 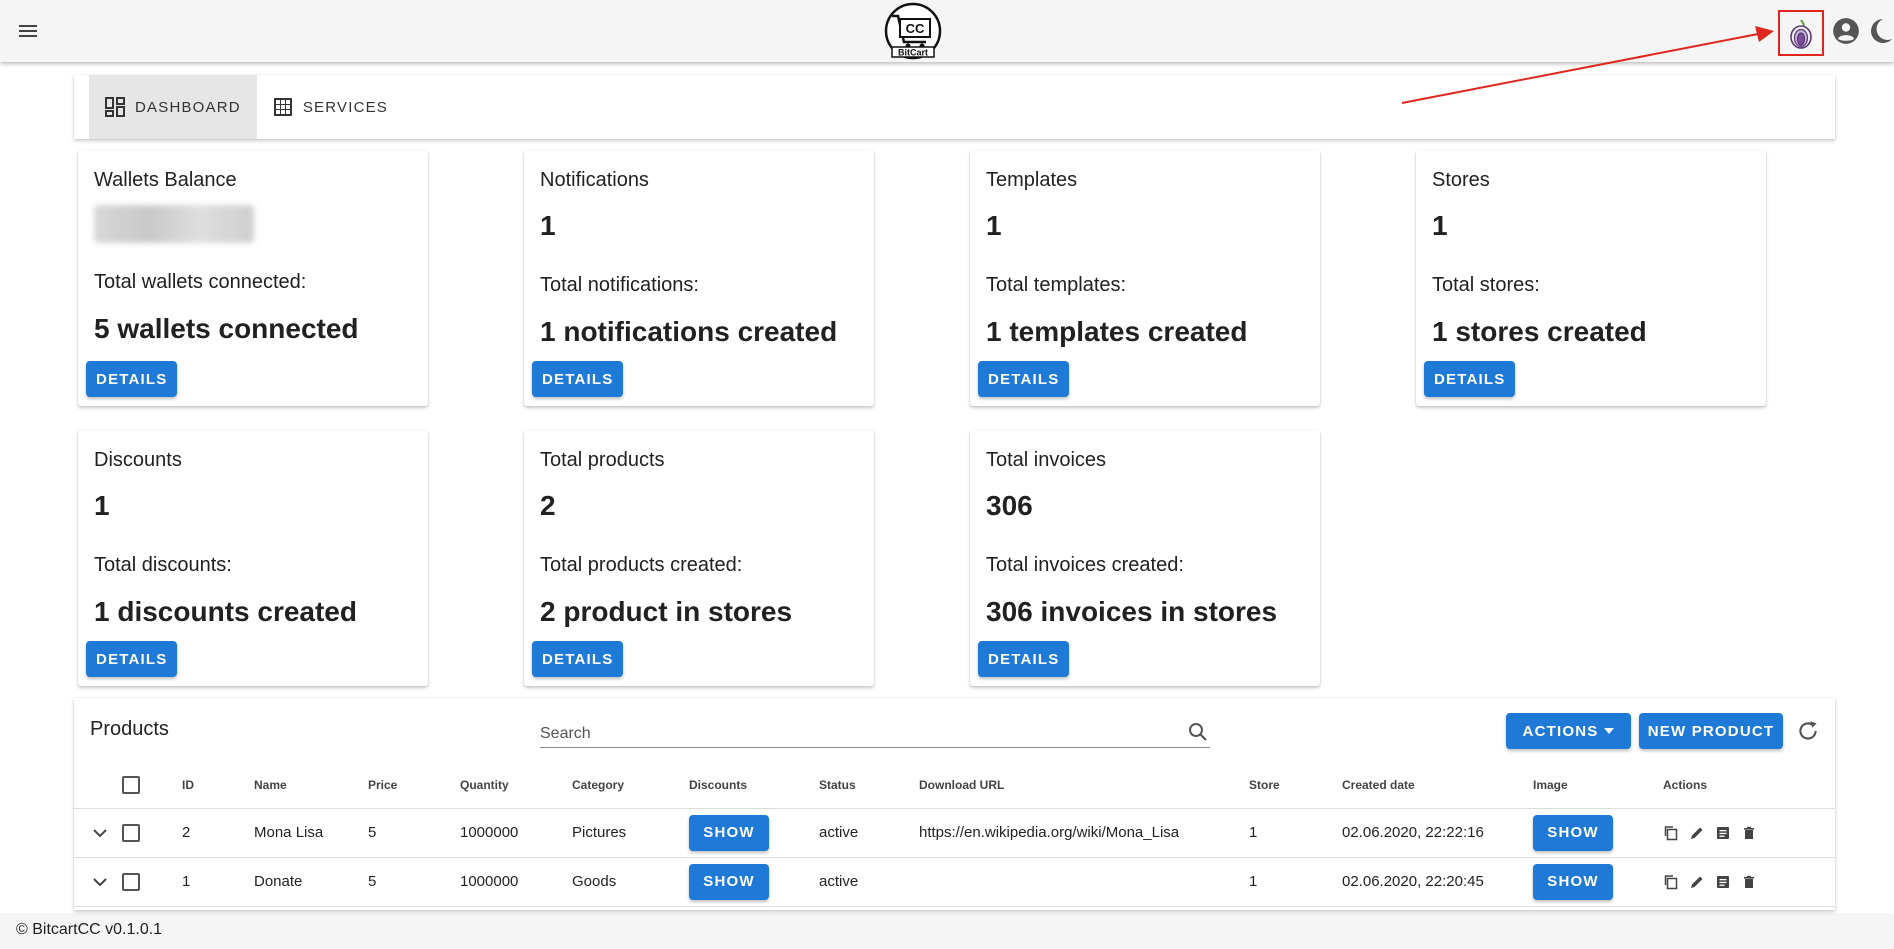 What do you see at coordinates (666, 611) in the screenshot?
I see `card-summary: 2 product in stores` at bounding box center [666, 611].